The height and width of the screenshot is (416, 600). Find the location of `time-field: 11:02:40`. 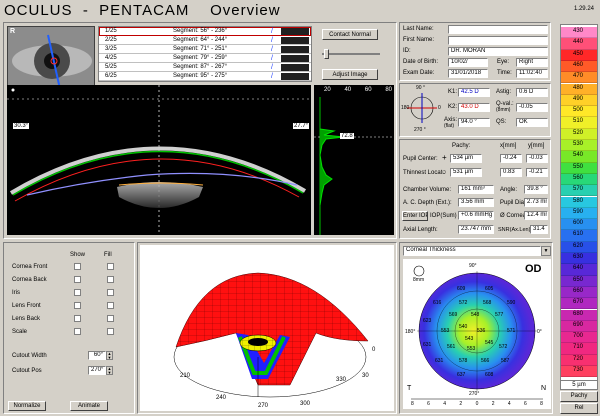

time-field: 11:02:40 is located at coordinates (532, 73).